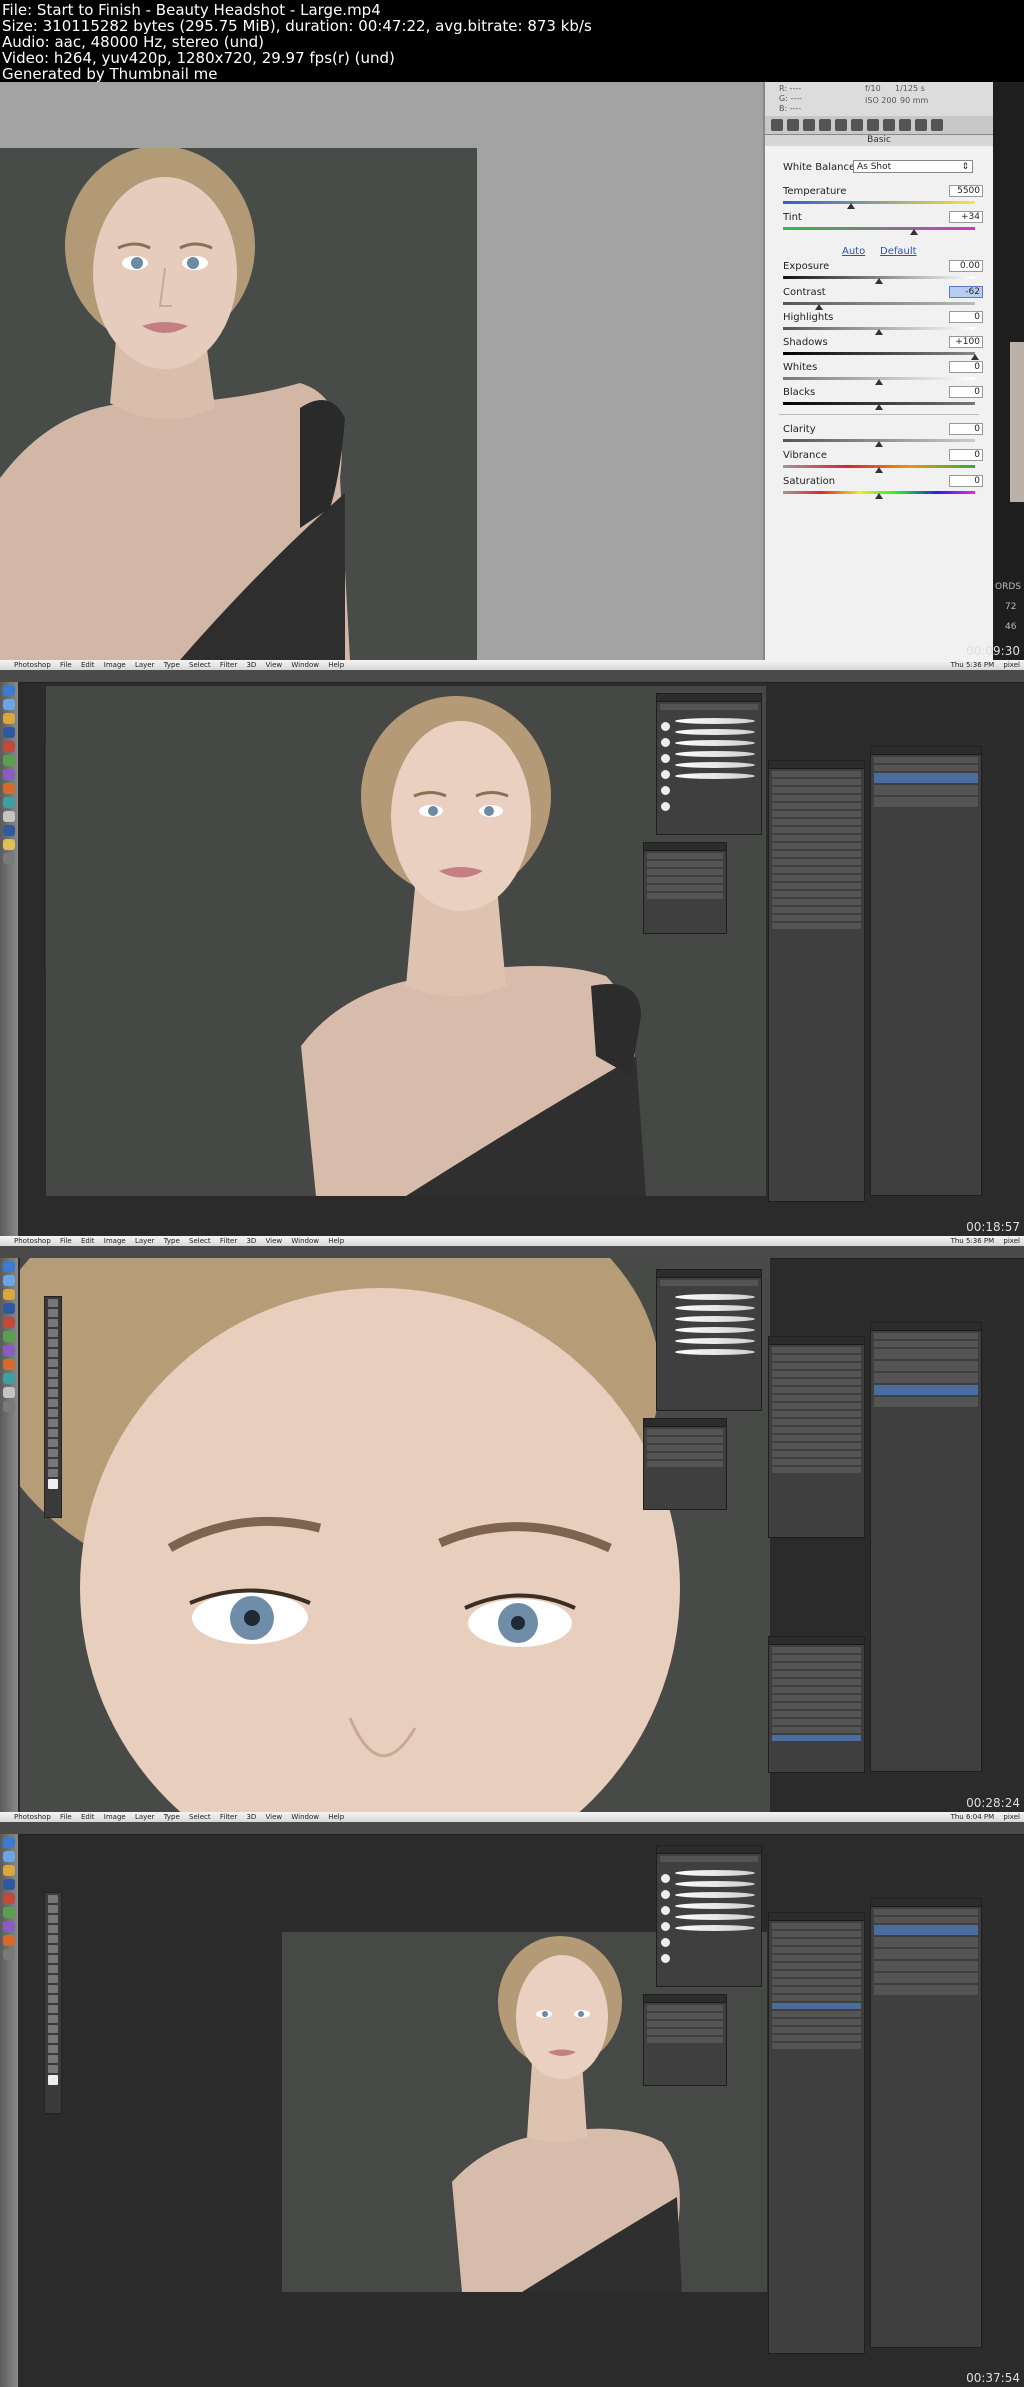 This screenshot has width=1024, height=2387. Describe the element at coordinates (9, 858) in the screenshot. I see `trash-icon` at that location.